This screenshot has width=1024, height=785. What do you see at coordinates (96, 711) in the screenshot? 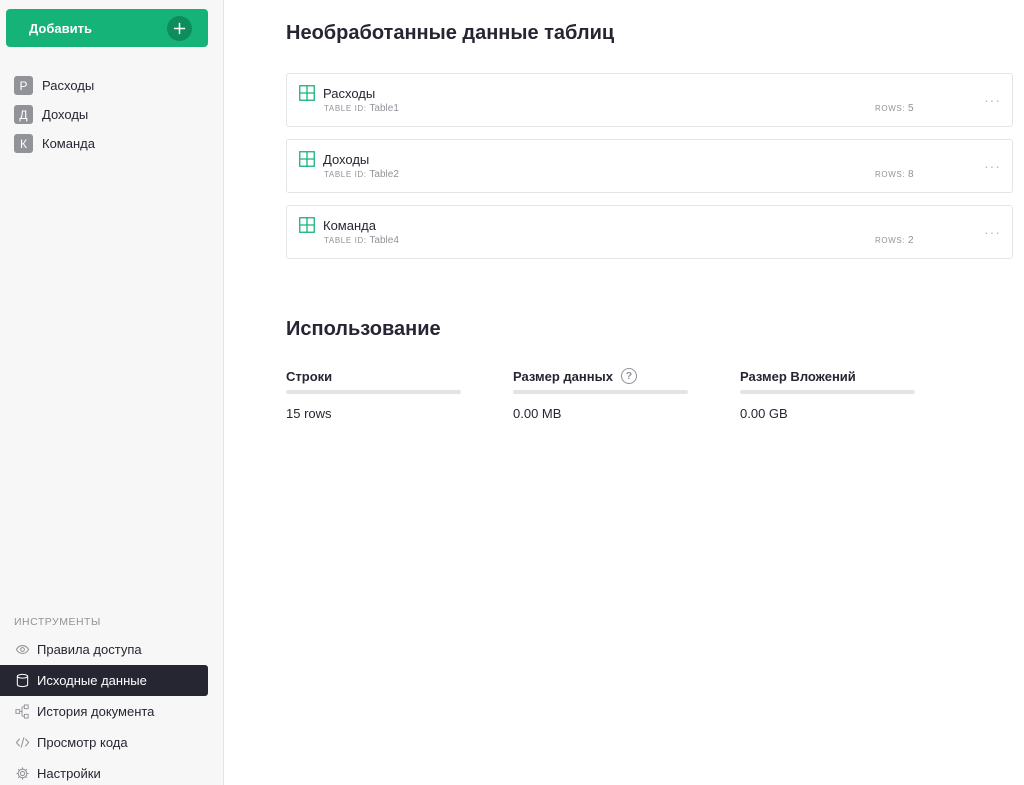
I see `tool-label: История документа` at bounding box center [96, 711].